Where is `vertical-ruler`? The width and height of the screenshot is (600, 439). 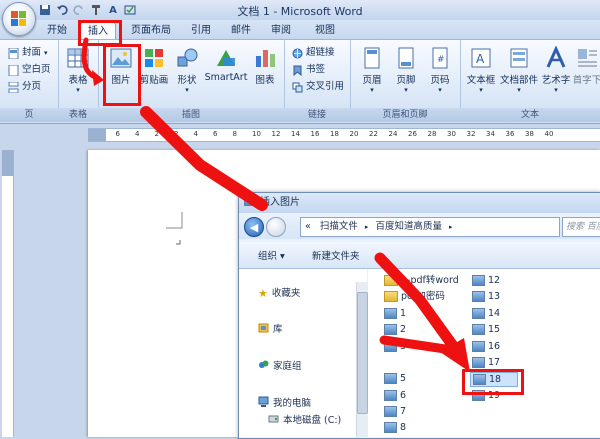
vertical-ruler is located at coordinates (8, 293).